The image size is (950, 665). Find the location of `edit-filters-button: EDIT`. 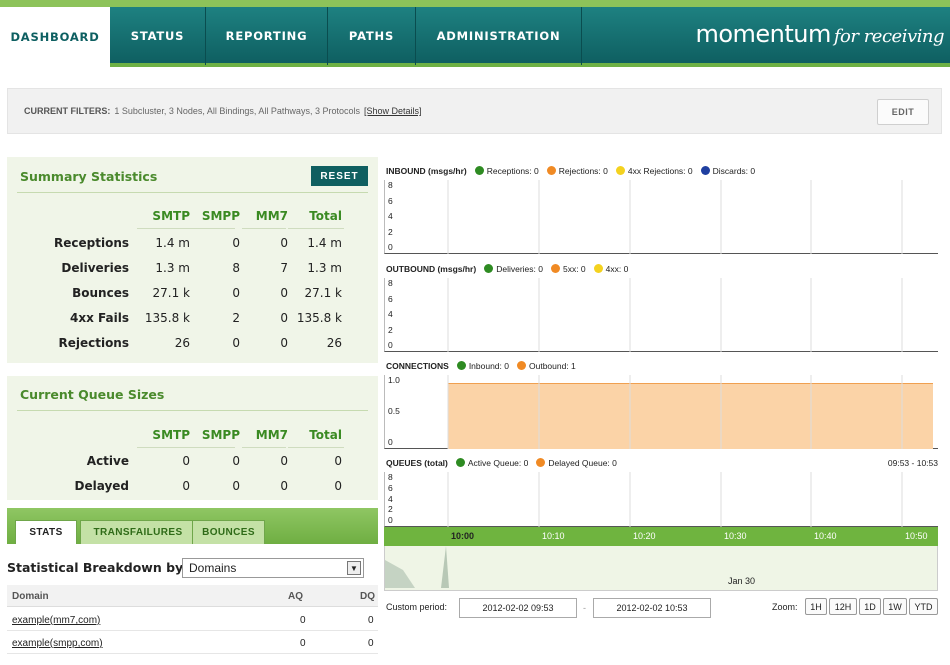

edit-filters-button: EDIT is located at coordinates (903, 112).